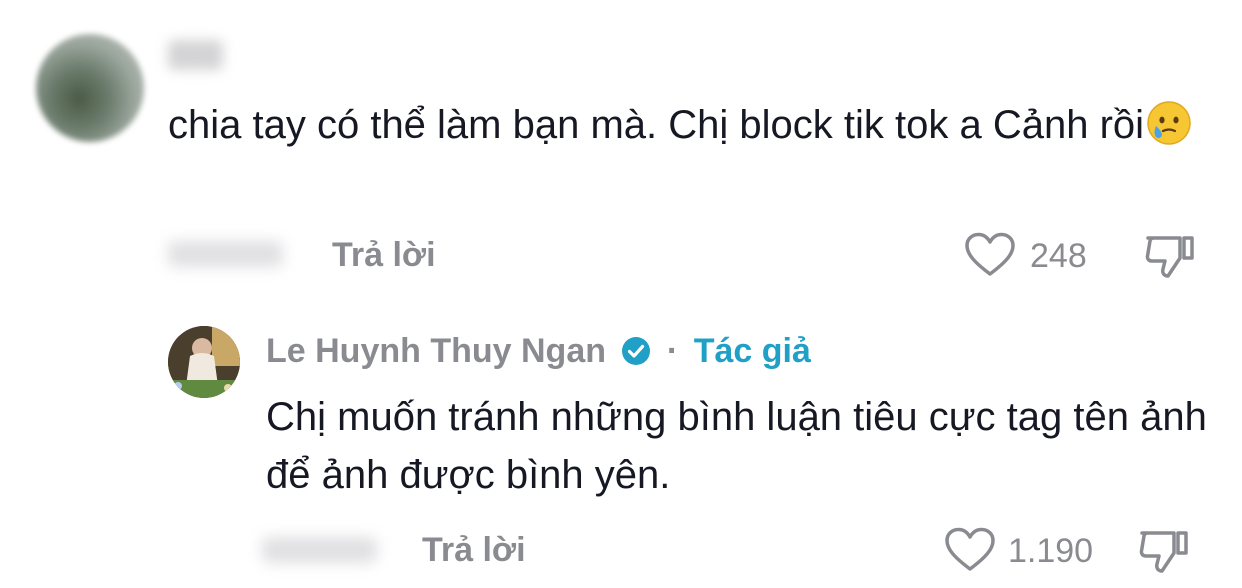 The height and width of the screenshot is (588, 1242). What do you see at coordinates (225, 254) in the screenshot?
I see `comment-date-blurred` at bounding box center [225, 254].